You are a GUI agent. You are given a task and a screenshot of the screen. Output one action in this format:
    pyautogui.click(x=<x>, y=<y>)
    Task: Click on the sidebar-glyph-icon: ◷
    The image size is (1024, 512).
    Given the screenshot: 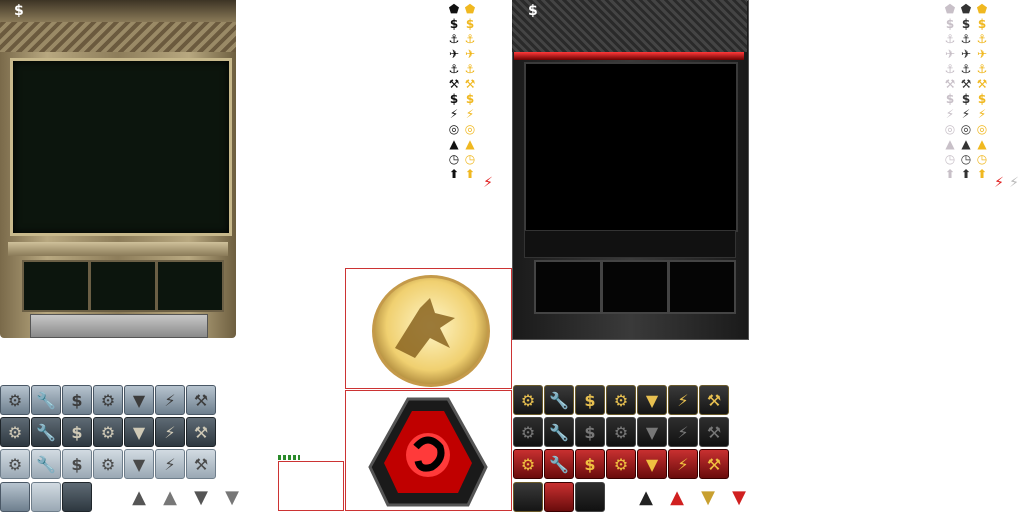 What is the action you would take?
    pyautogui.click(x=966, y=159)
    